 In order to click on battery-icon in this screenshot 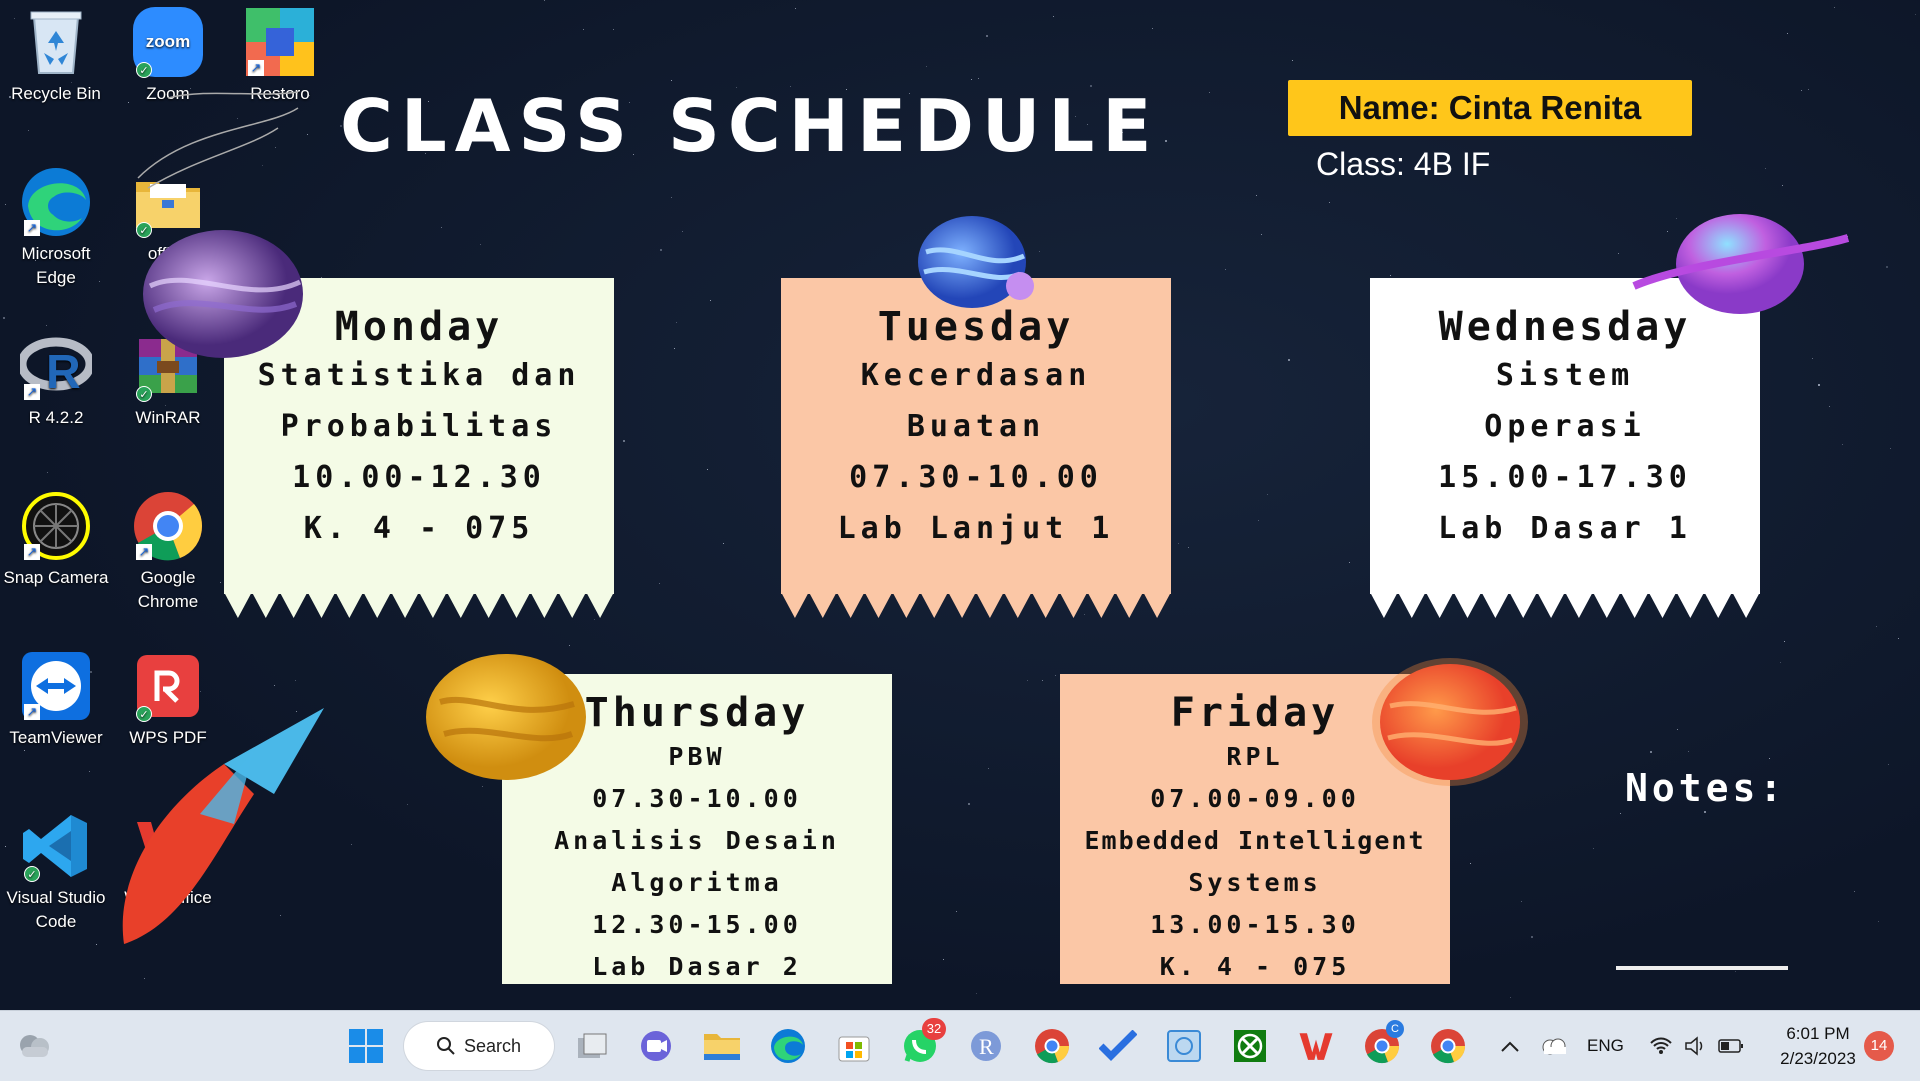, I will do `click(1730, 1046)`.